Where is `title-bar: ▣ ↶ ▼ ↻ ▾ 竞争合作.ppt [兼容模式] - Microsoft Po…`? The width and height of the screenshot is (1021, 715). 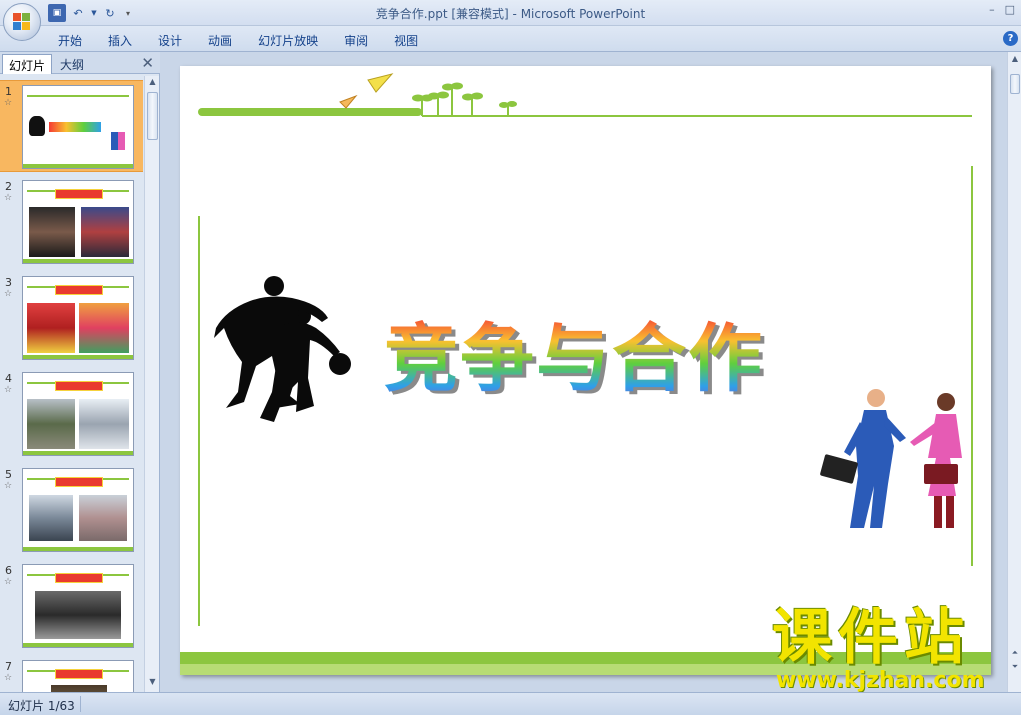 title-bar: ▣ ↶ ▼ ↻ ▾ 竞争合作.ppt [兼容模式] - Microsoft Po… is located at coordinates (510, 13).